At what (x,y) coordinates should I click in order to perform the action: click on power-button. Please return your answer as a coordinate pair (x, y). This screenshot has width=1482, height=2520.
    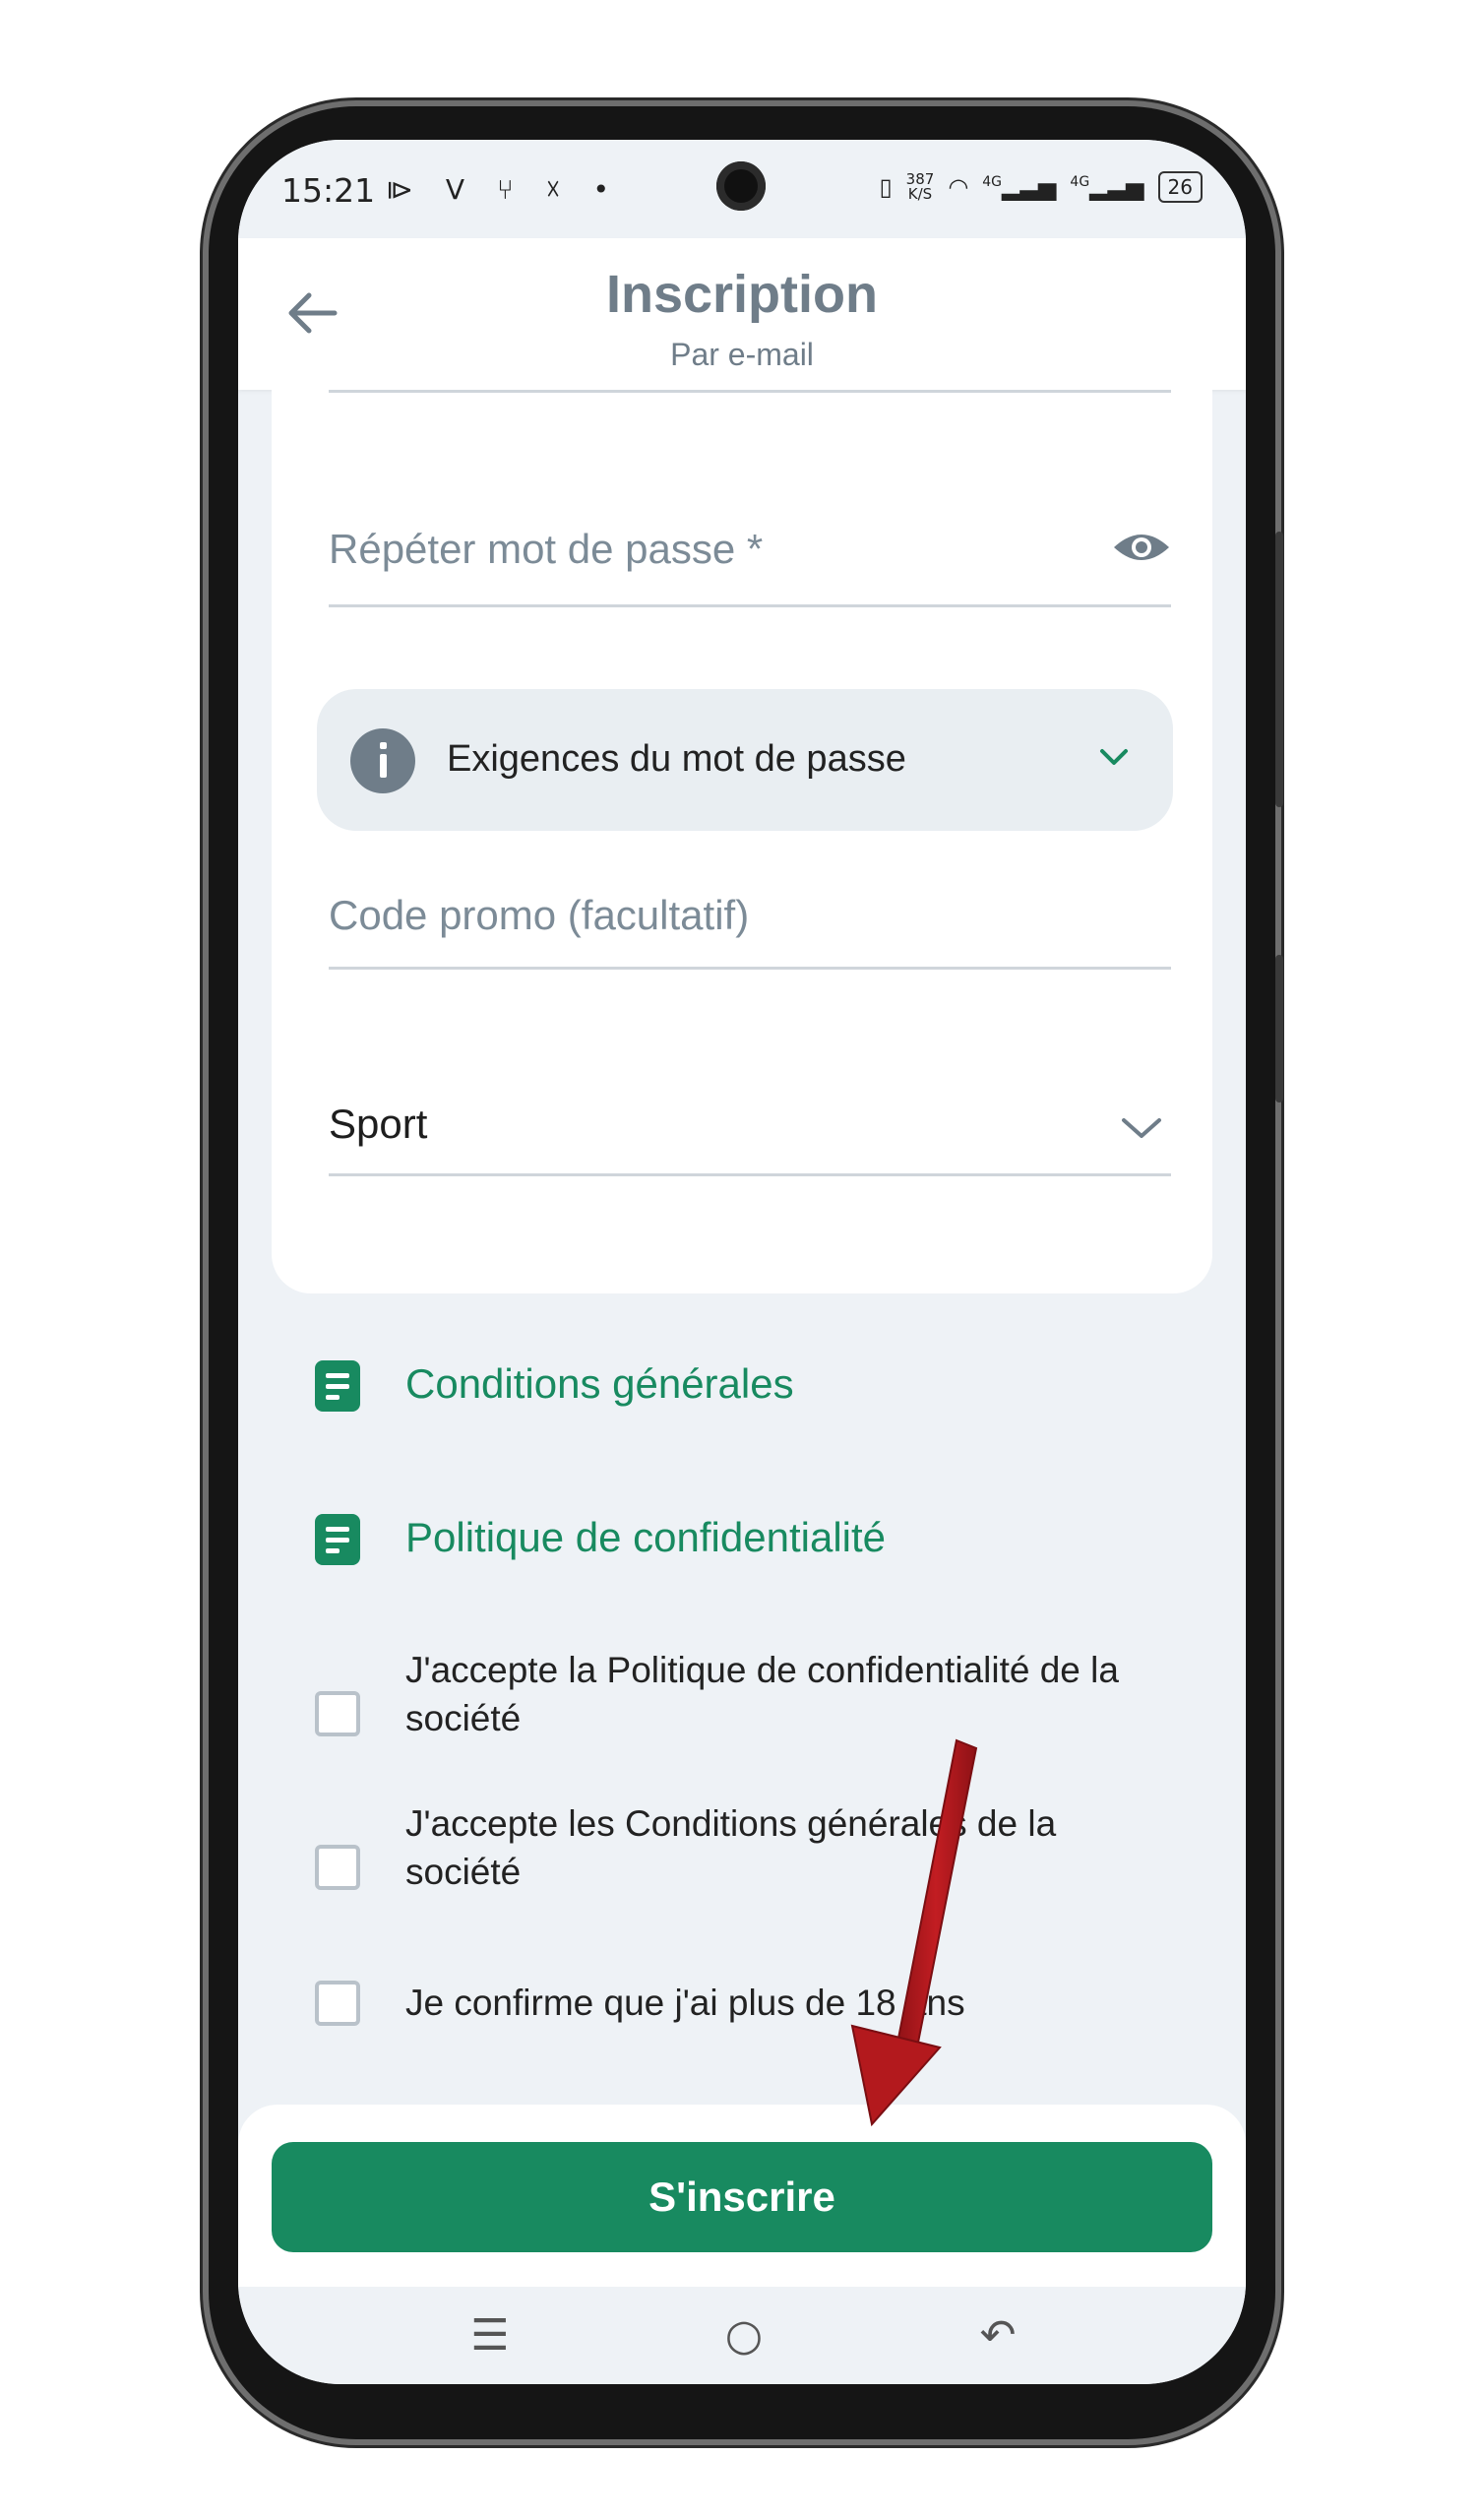
    Looking at the image, I should click on (1279, 1028).